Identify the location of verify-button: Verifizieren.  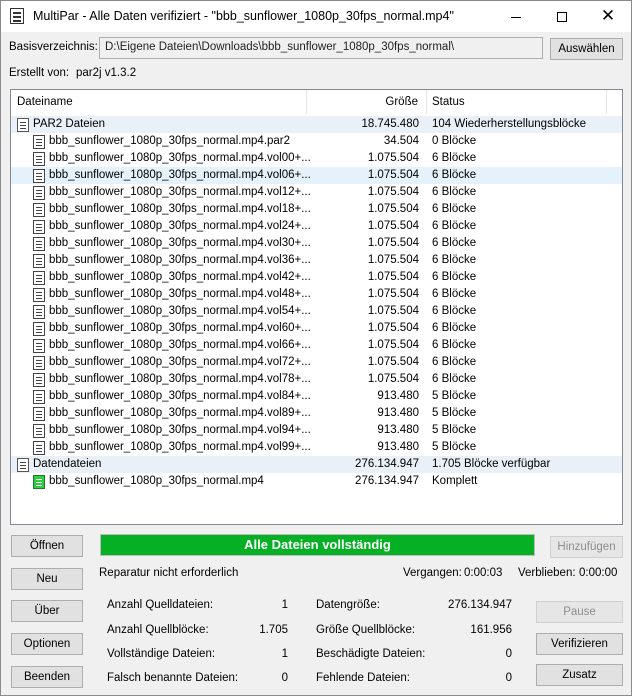
(579, 644).